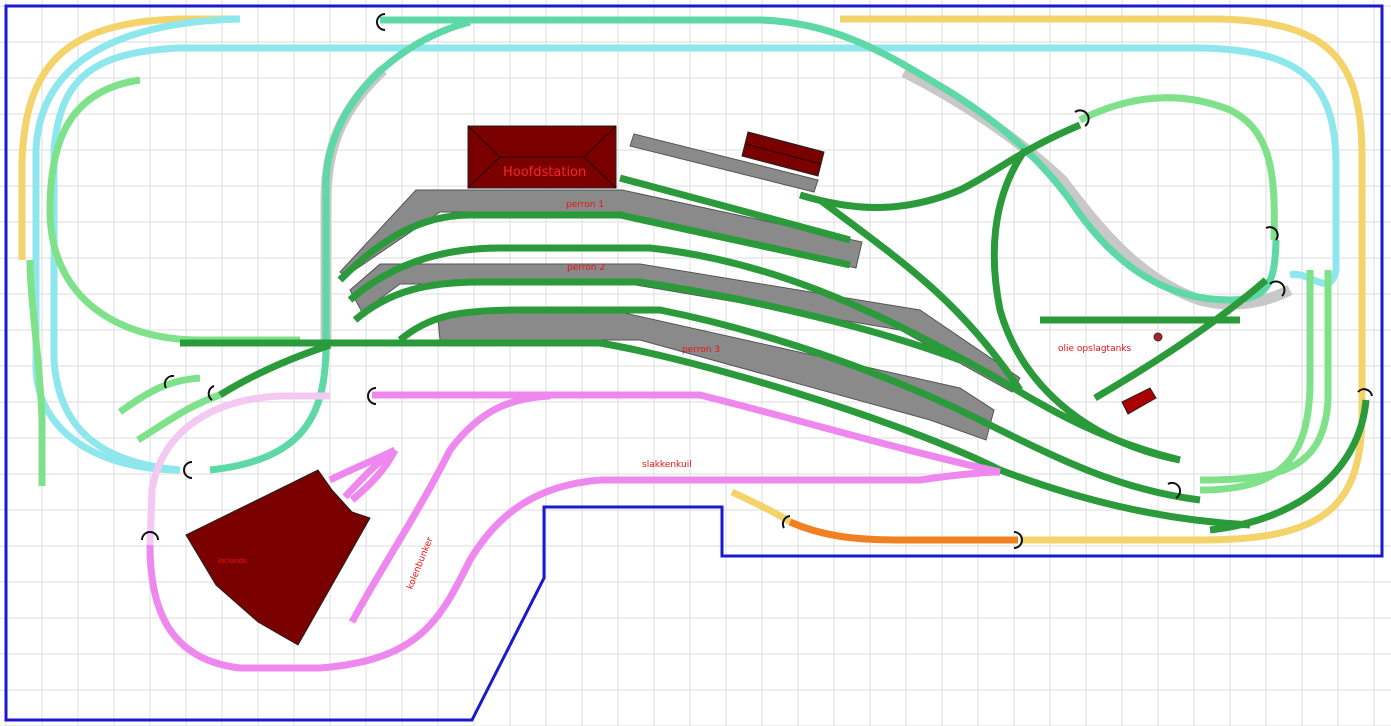 This screenshot has height=726, width=1391. I want to click on track-yellow-stub, so click(761, 506).